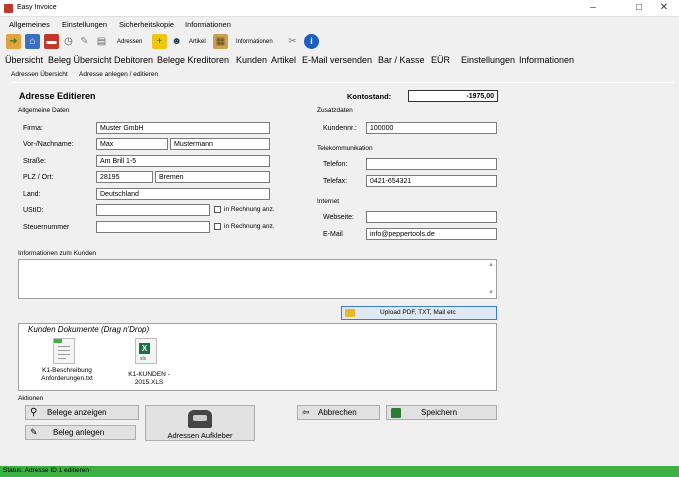 The image size is (679, 477). What do you see at coordinates (254, 42) in the screenshot?
I see `toolbar-informationen-label: Informationen` at bounding box center [254, 42].